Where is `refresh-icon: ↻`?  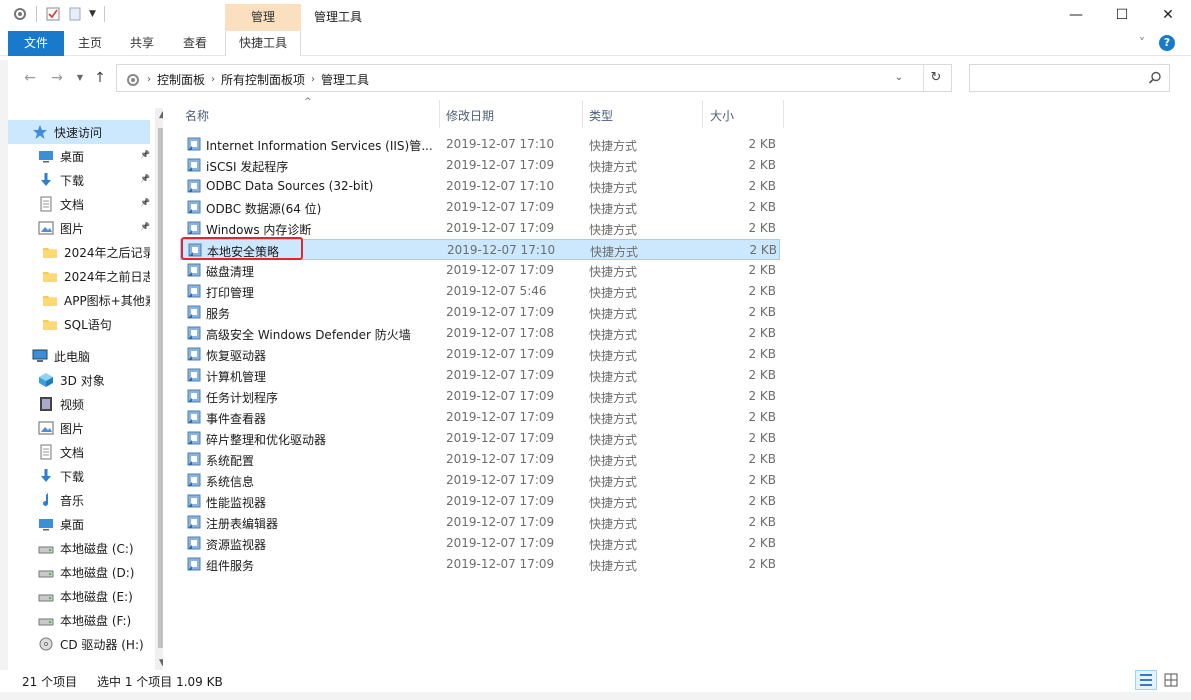 refresh-icon: ↻ is located at coordinates (936, 78).